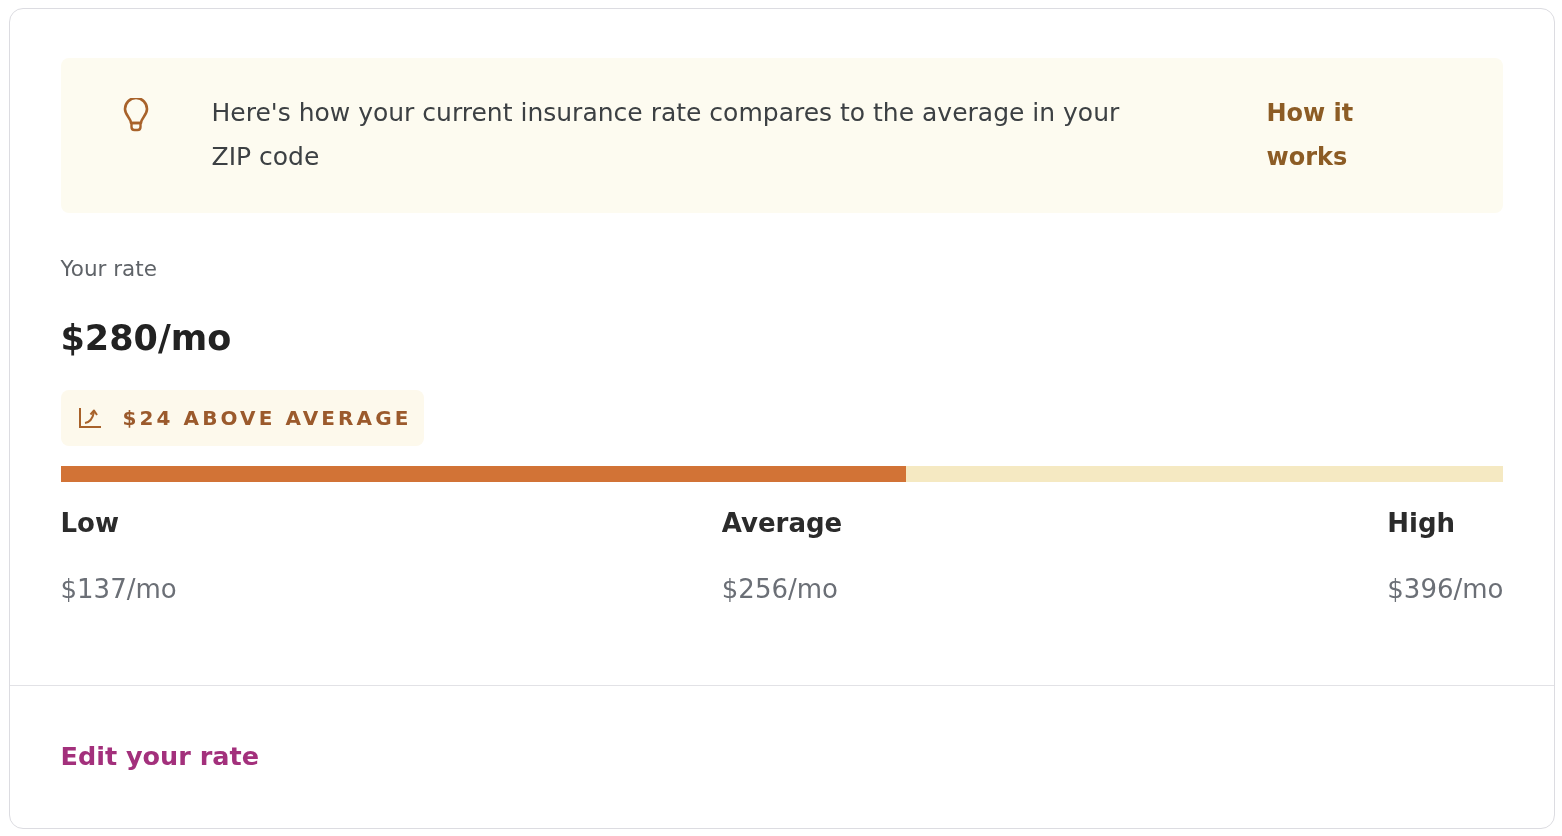 The height and width of the screenshot is (836, 1562). What do you see at coordinates (90, 523) in the screenshot?
I see `scale-label: Low` at bounding box center [90, 523].